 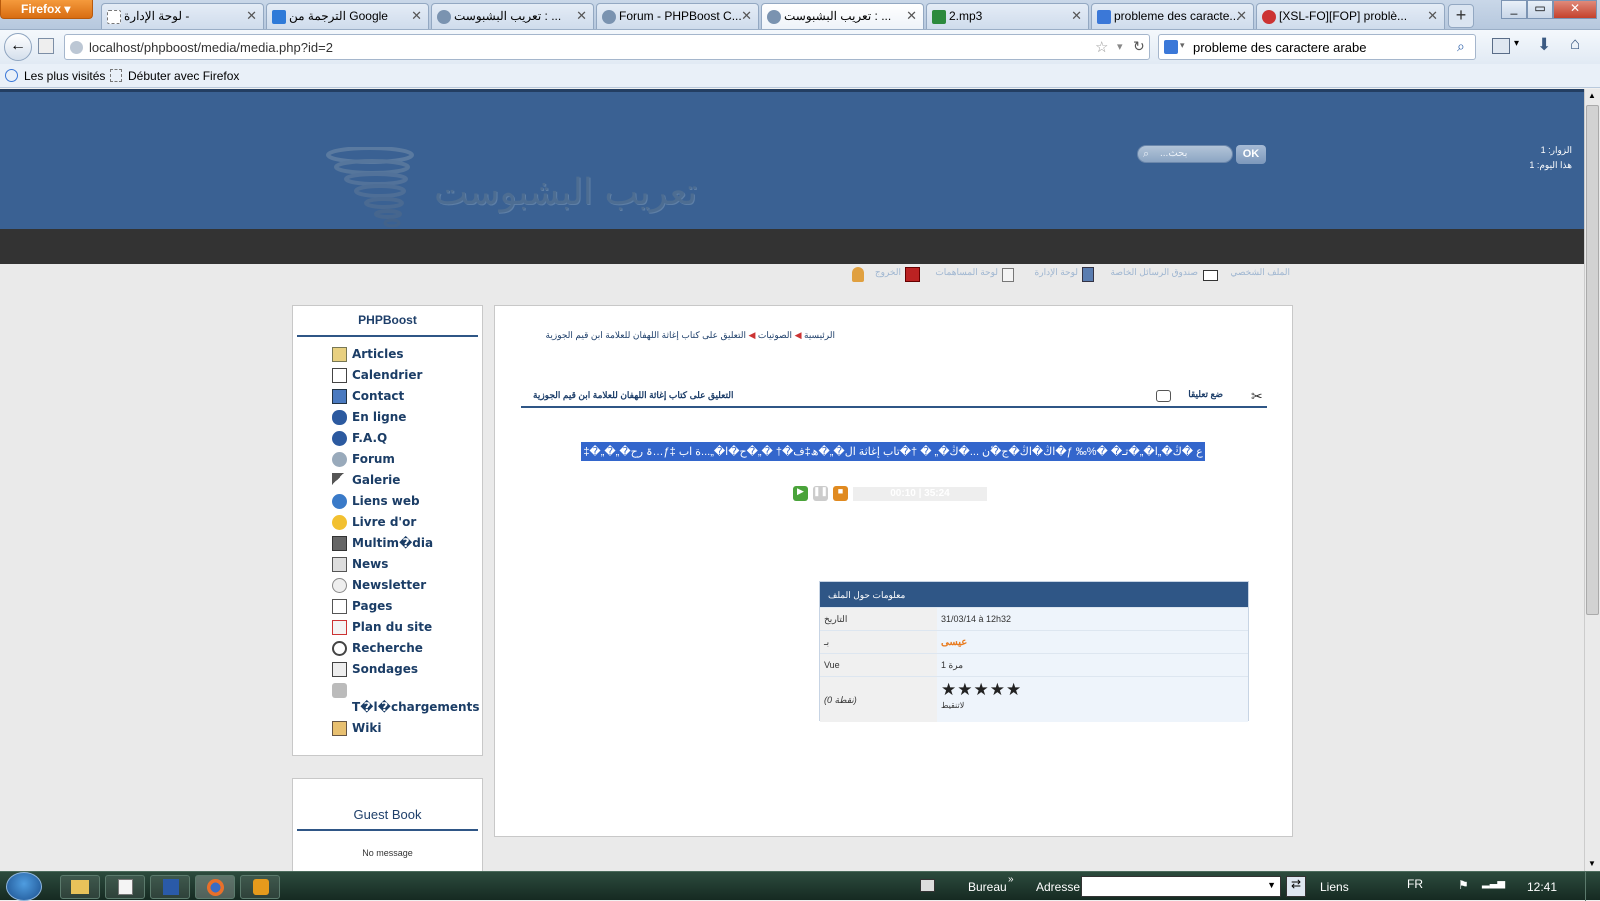 What do you see at coordinates (1350, 16) in the screenshot?
I see `tab-8: [XSL-FO][FOP] problè... ✕` at bounding box center [1350, 16].